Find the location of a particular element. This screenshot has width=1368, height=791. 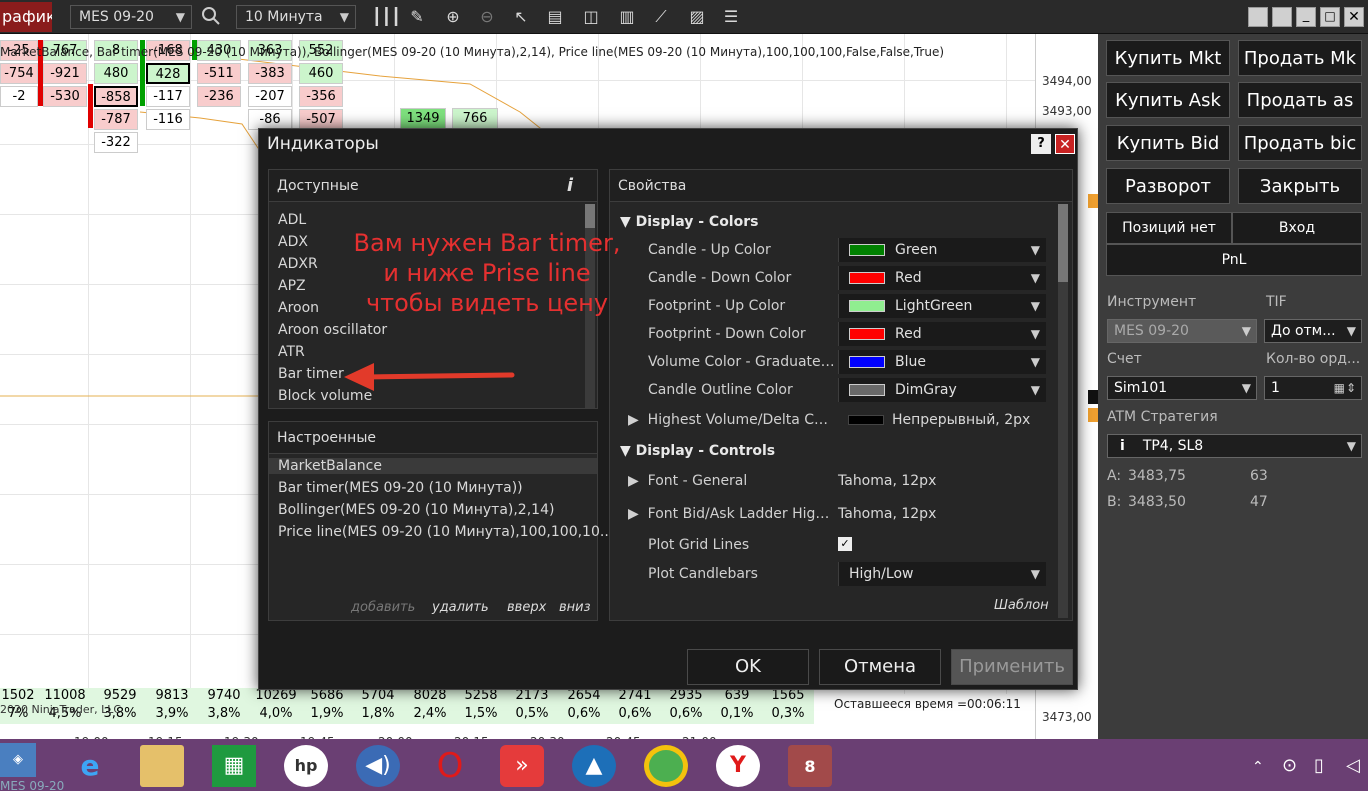

anydesk-icon: » is located at coordinates (522, 766).